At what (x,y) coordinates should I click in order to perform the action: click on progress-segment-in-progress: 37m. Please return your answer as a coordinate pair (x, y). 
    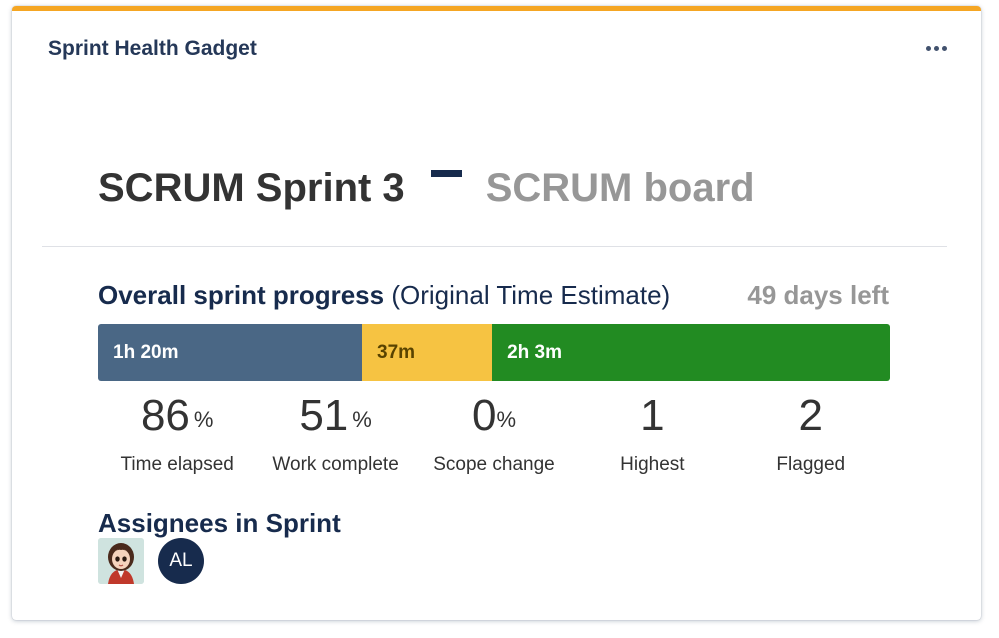
    Looking at the image, I should click on (427, 352).